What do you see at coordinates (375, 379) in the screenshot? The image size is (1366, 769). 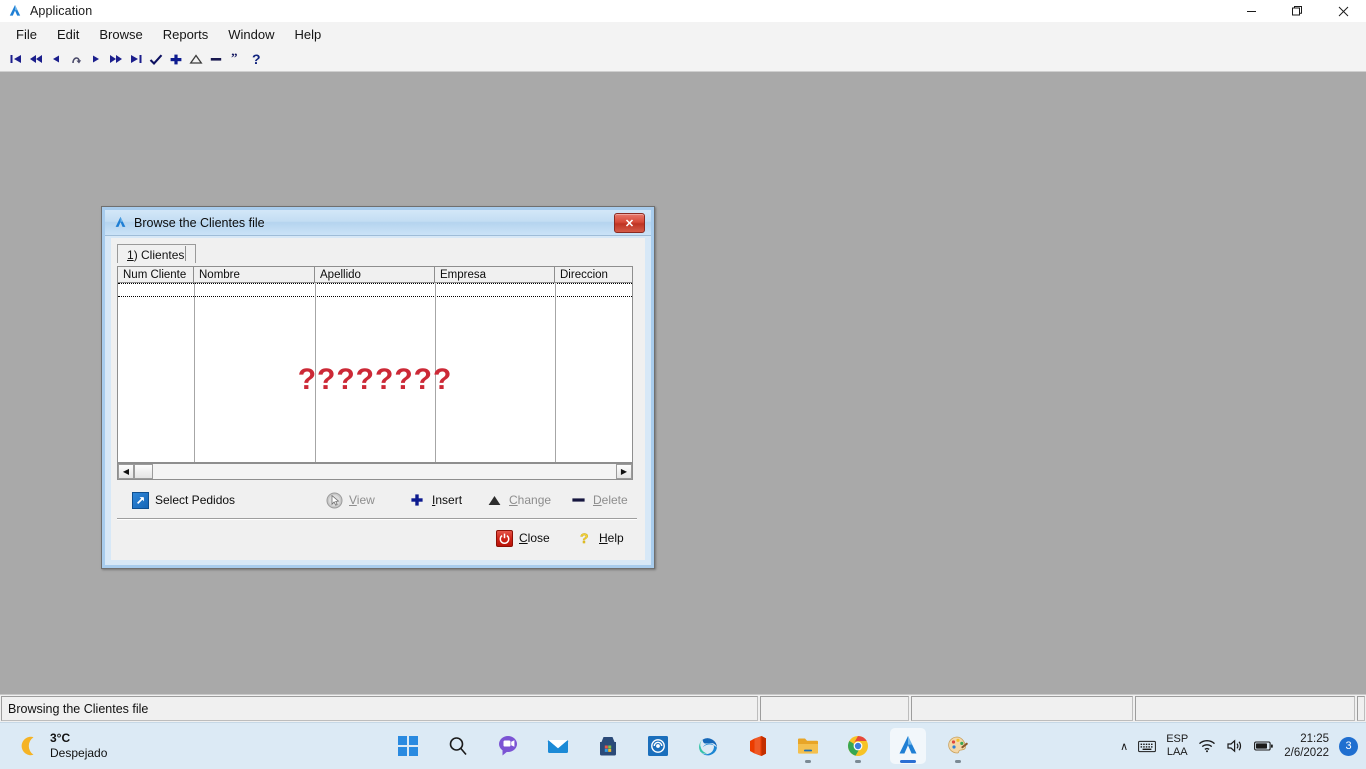 I see `grid-error-message: ????????` at bounding box center [375, 379].